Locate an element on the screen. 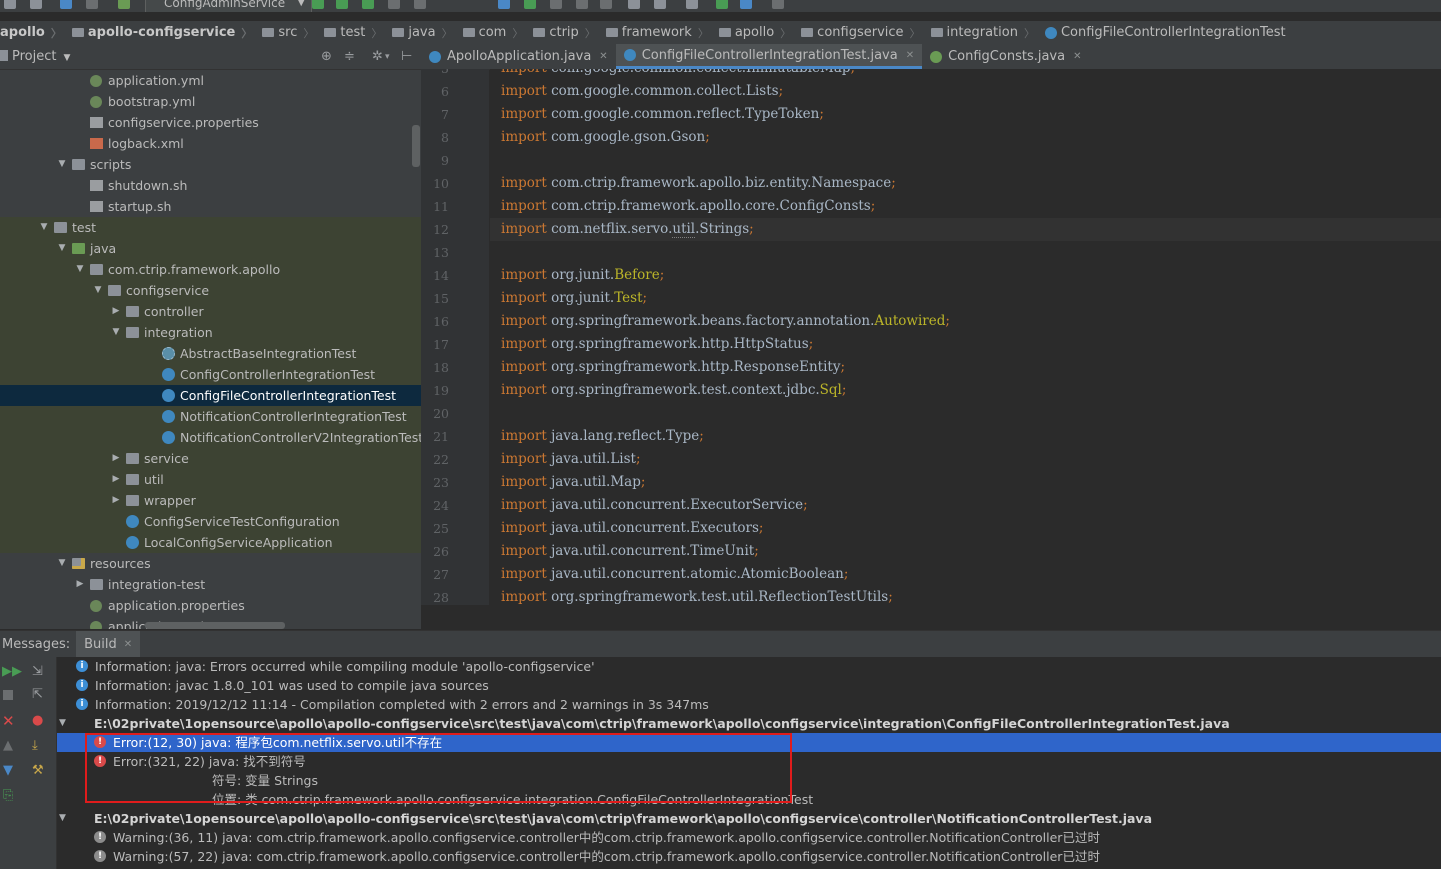  hide-panel-icon: ⊢ is located at coordinates (406, 56).